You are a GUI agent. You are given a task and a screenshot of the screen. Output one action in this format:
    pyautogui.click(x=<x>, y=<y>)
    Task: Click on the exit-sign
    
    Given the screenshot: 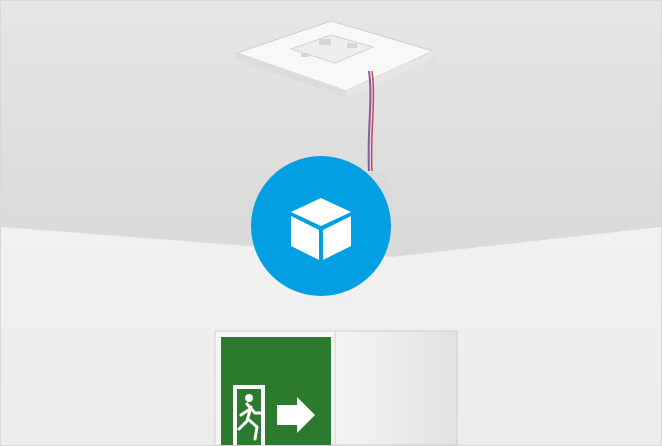 What is the action you would take?
    pyautogui.click(x=336, y=387)
    